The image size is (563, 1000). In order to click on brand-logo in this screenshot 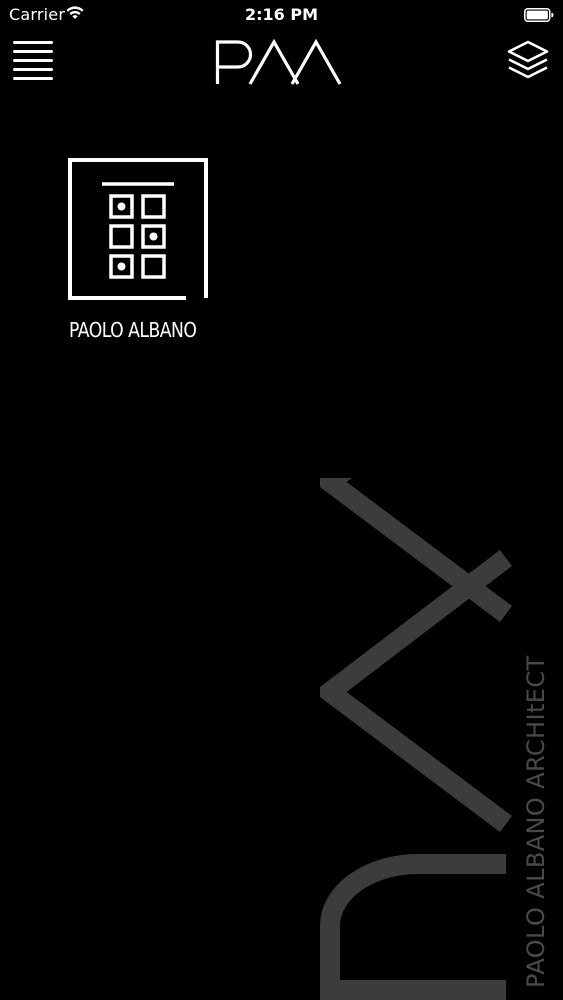, I will do `click(278, 61)`.